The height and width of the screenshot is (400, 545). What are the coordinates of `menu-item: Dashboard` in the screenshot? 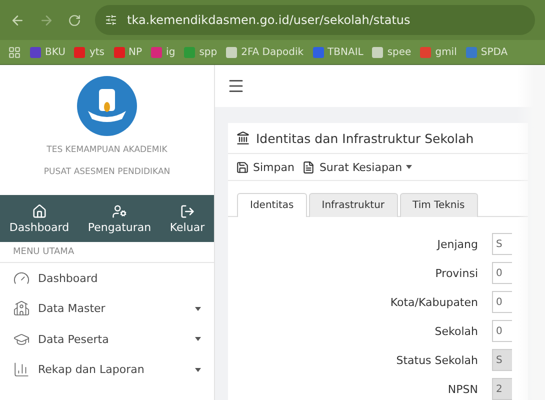 It's located at (107, 278).